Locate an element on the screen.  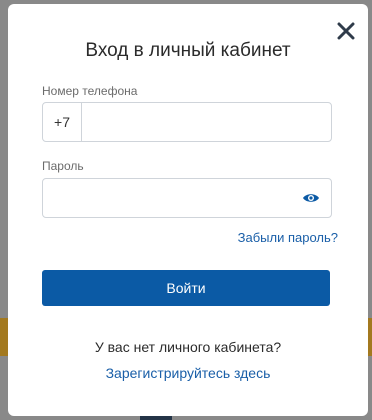
password-input is located at coordinates (167, 198).